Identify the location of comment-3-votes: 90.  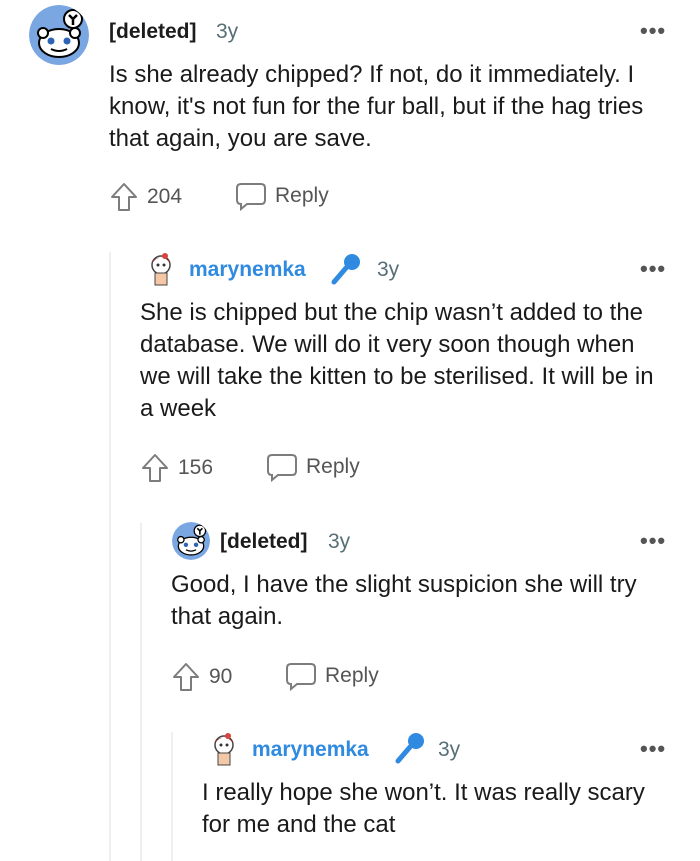
(201, 677).